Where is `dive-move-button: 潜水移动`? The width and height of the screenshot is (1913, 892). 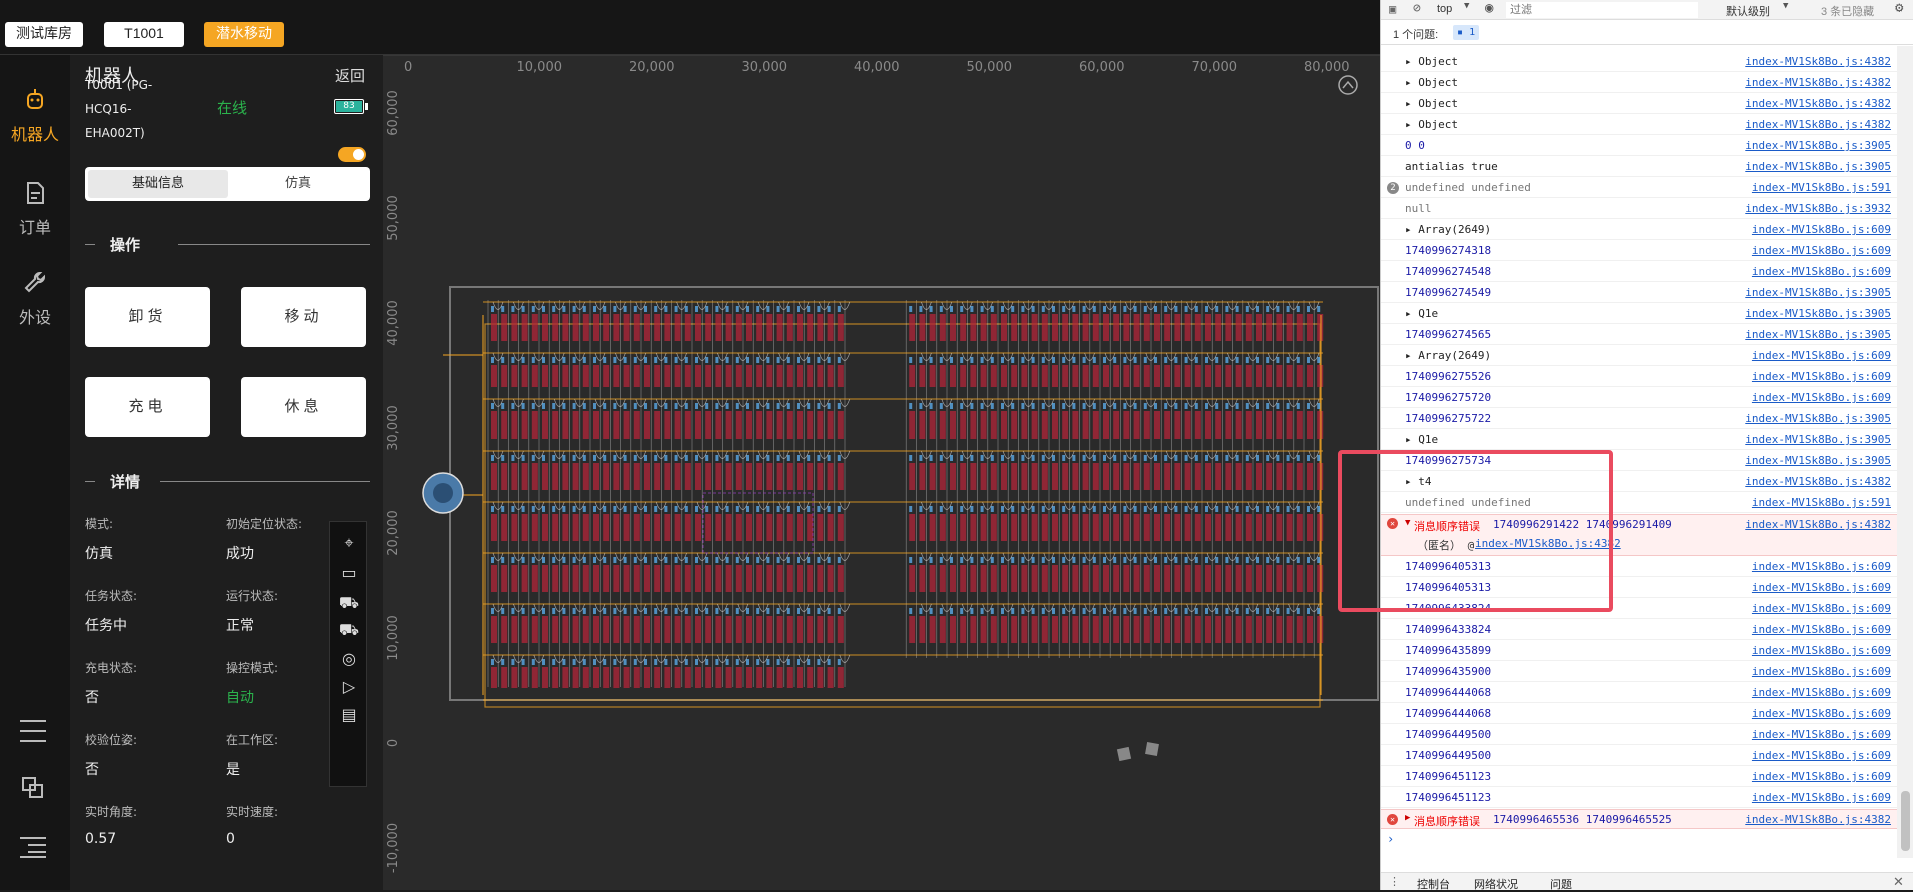
dive-move-button: 潜水移动 is located at coordinates (244, 34).